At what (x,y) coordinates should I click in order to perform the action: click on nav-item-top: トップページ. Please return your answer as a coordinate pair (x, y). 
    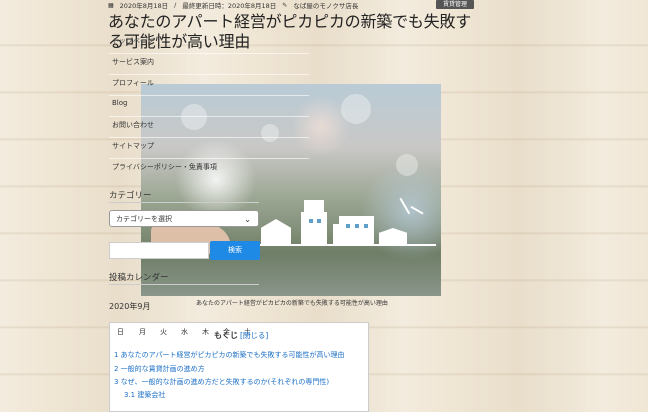
    Looking at the image, I should click on (133, 41).